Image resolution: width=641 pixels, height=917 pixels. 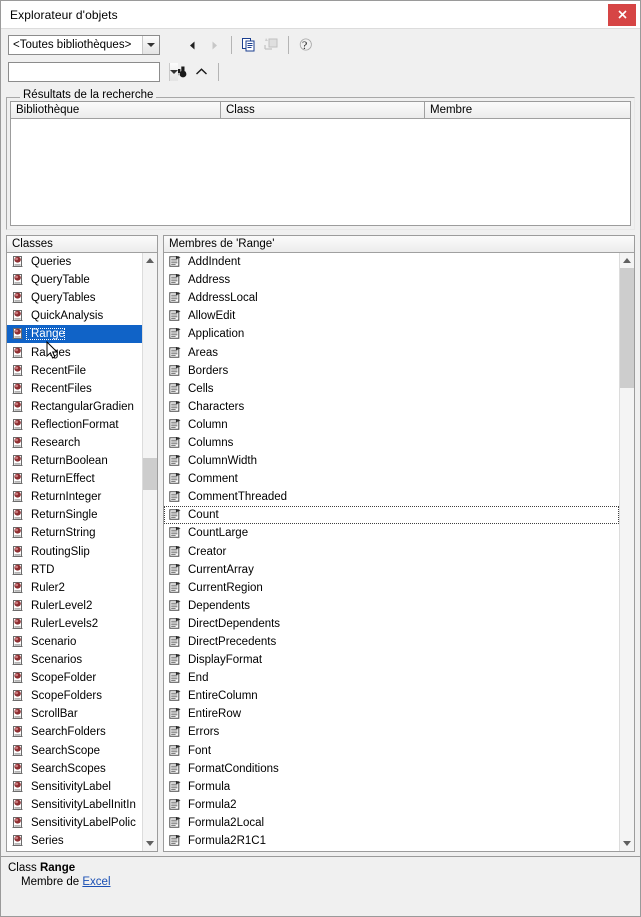 What do you see at coordinates (74, 515) in the screenshot?
I see `class-list-item: ReturnSingle` at bounding box center [74, 515].